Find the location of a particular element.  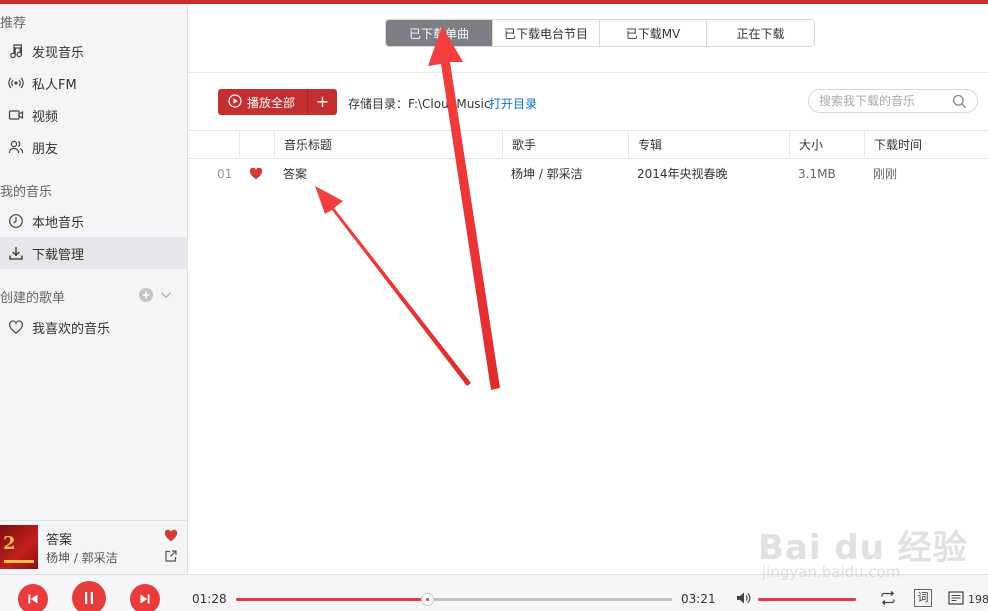

sidebar-item-local-music: 本地音乐 is located at coordinates (93, 221).